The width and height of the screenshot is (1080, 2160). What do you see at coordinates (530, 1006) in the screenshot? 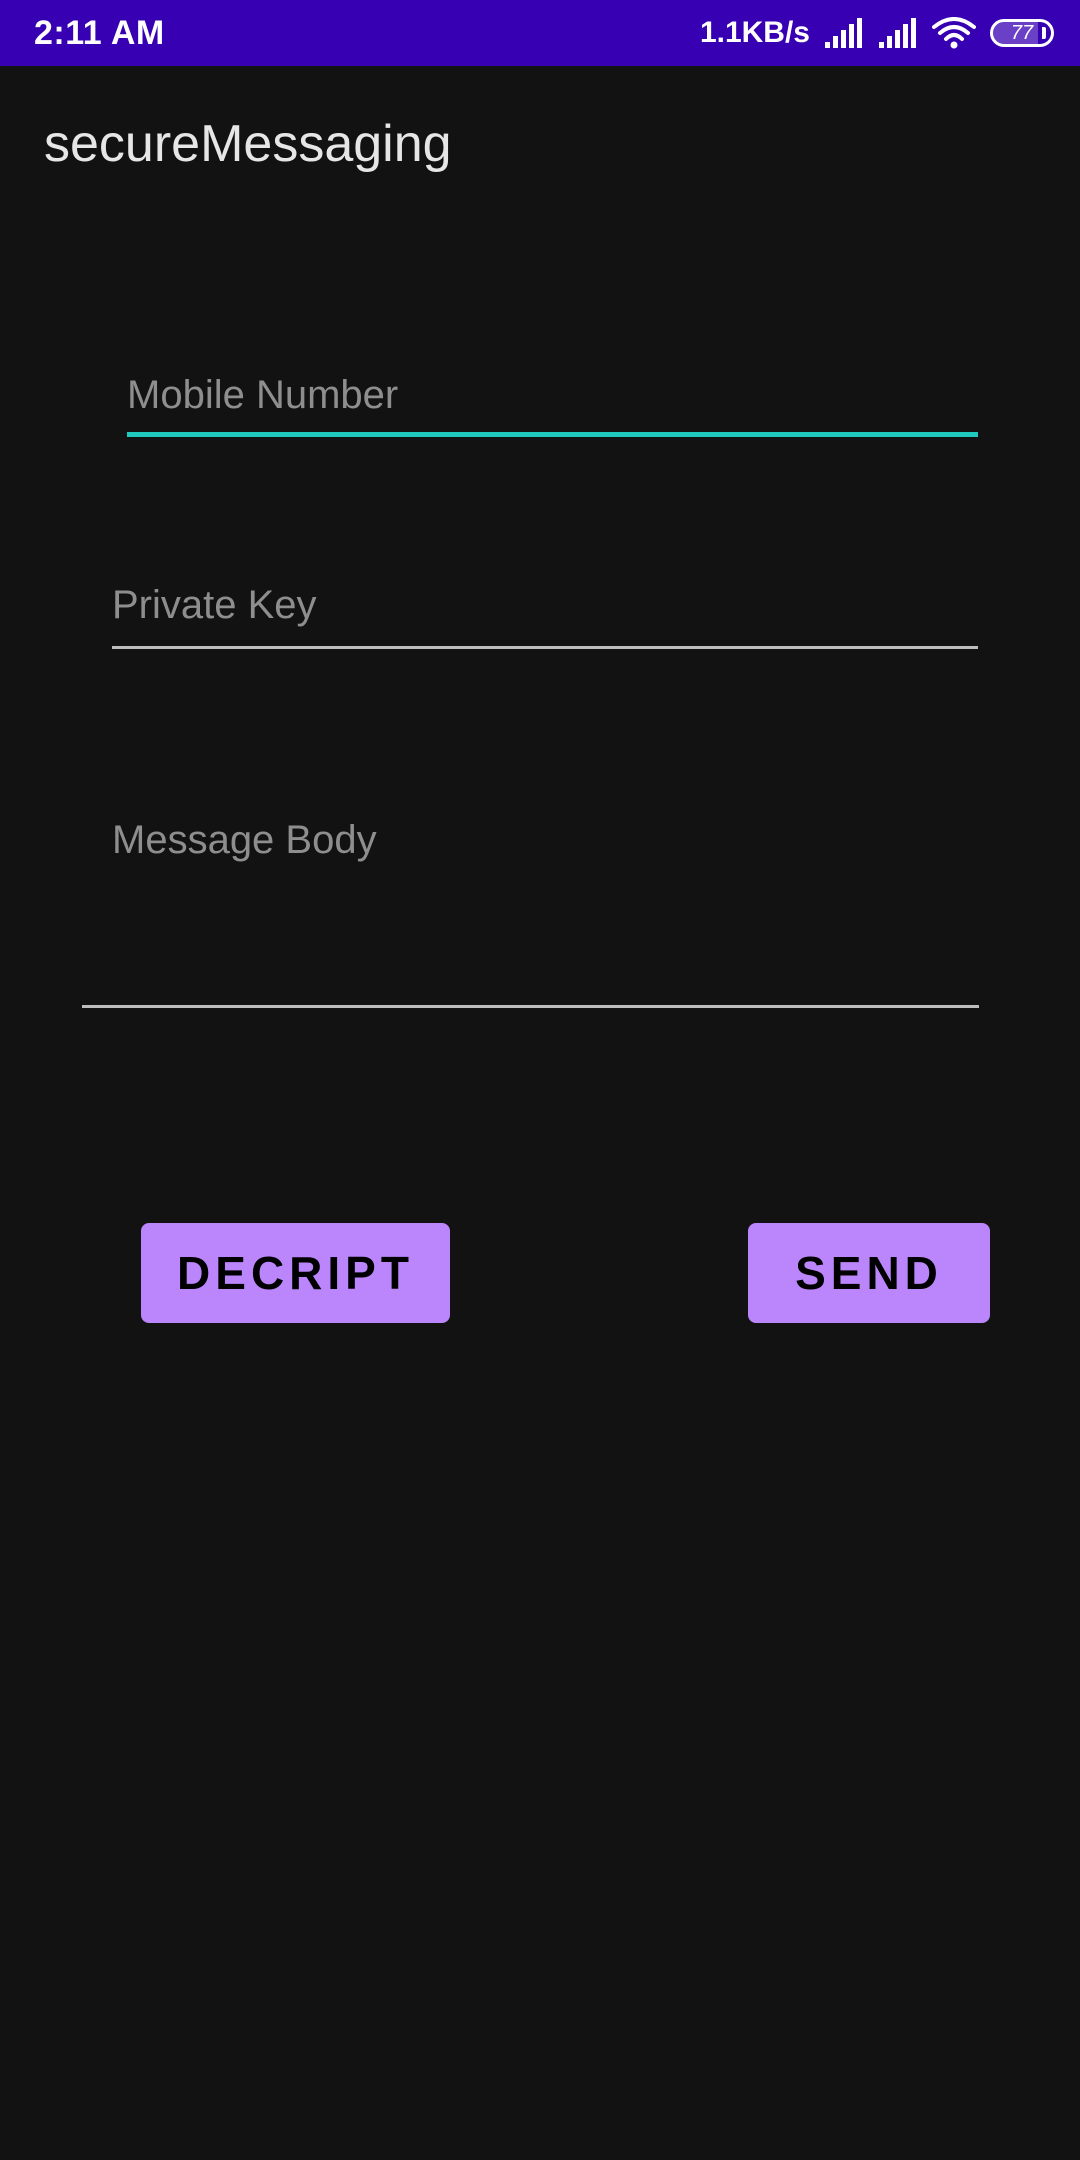
I see `message-body-underline` at bounding box center [530, 1006].